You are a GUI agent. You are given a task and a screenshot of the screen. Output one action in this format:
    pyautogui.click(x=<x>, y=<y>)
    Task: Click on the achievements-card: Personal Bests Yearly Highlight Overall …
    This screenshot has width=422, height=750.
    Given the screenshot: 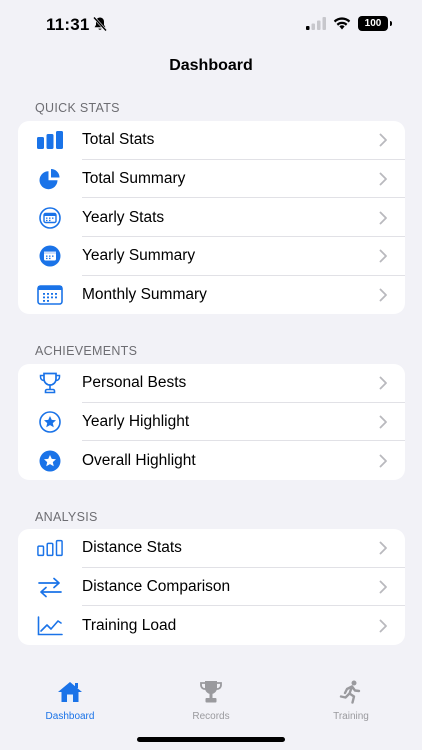 What is the action you would take?
    pyautogui.click(x=211, y=422)
    